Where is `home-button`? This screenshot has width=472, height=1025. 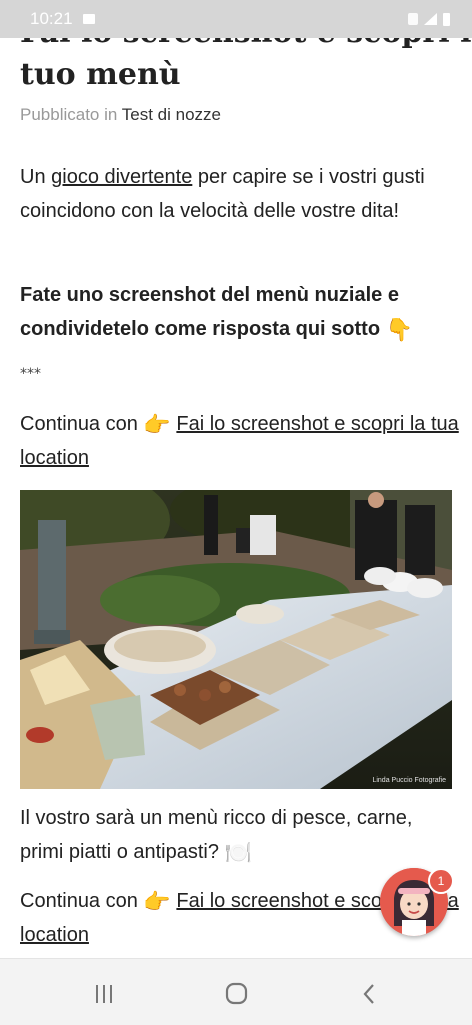
home-button is located at coordinates (236, 994).